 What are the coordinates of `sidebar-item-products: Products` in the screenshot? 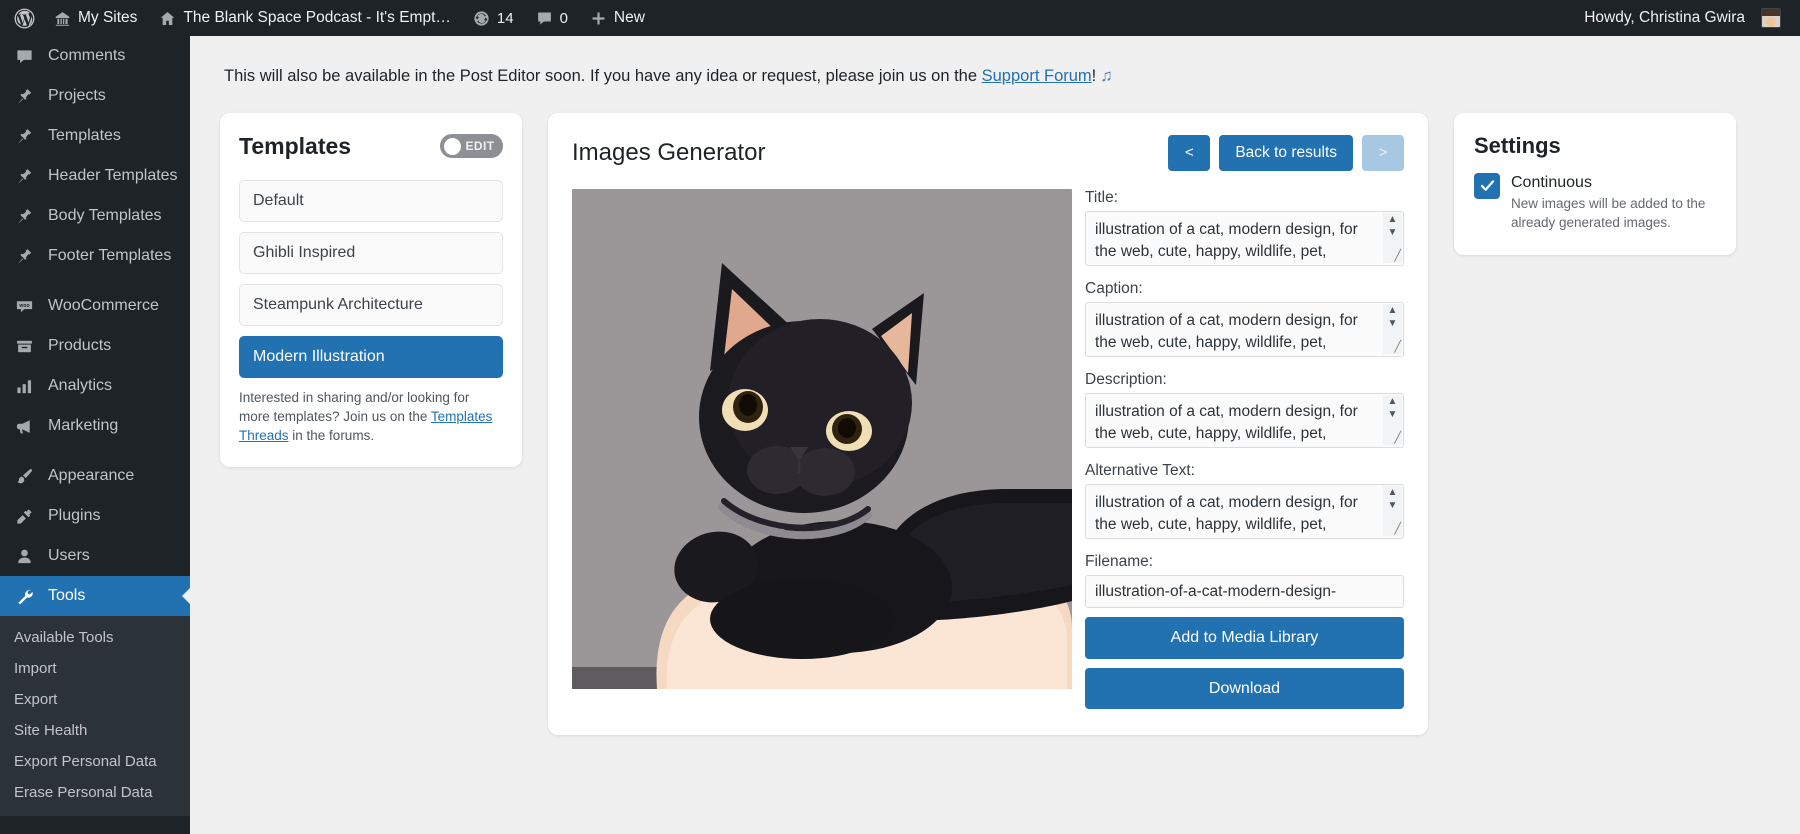 It's located at (95, 346).